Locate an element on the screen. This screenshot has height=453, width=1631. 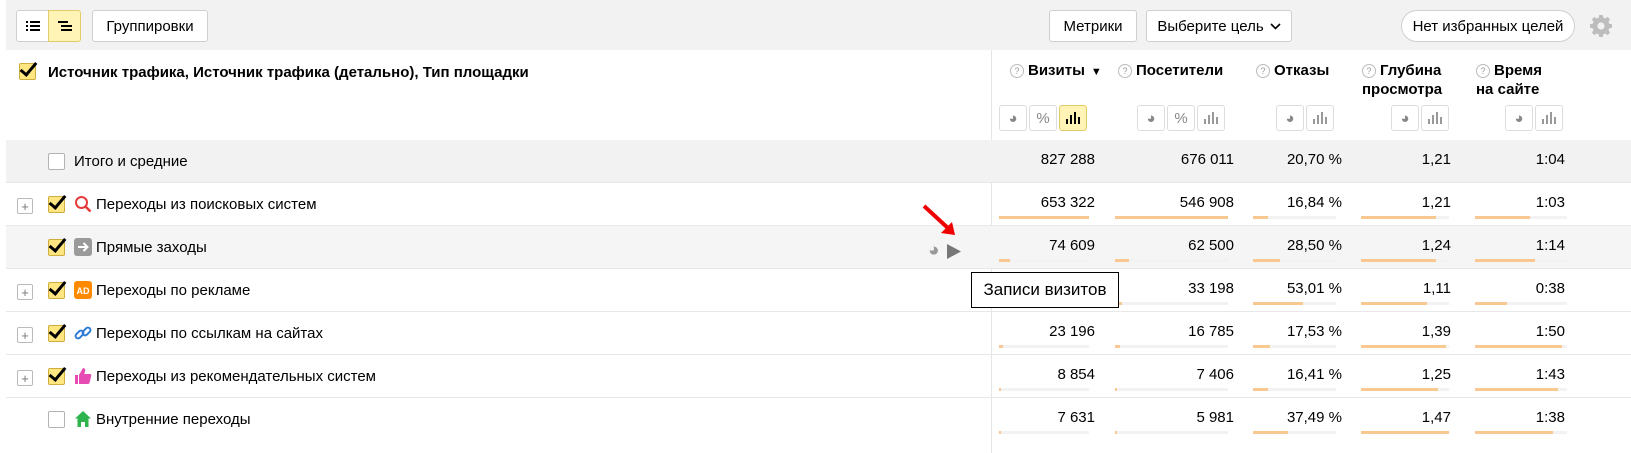
value-bar-visits is located at coordinates (1044, 389).